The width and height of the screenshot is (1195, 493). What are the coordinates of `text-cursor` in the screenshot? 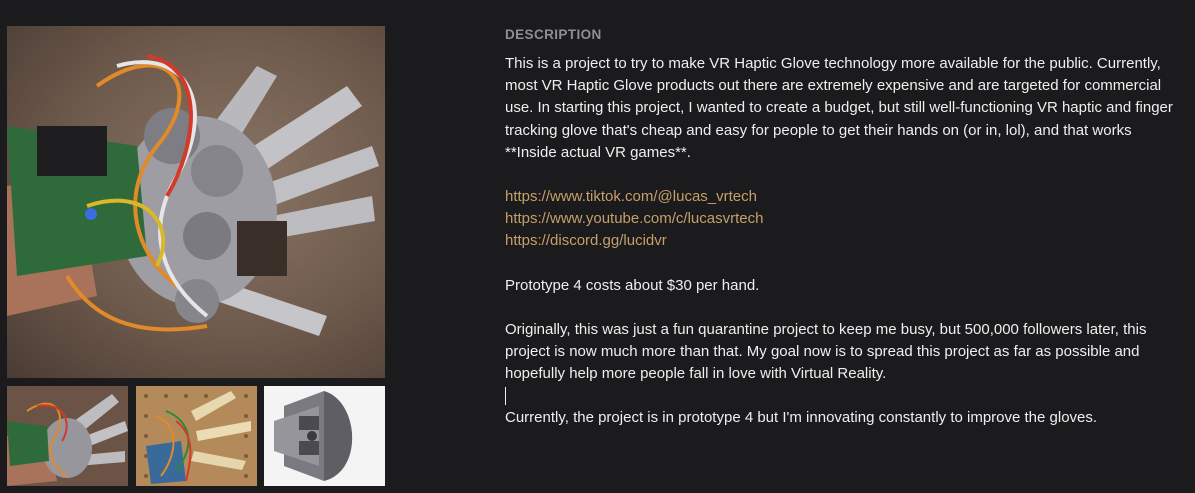 It's located at (505, 396).